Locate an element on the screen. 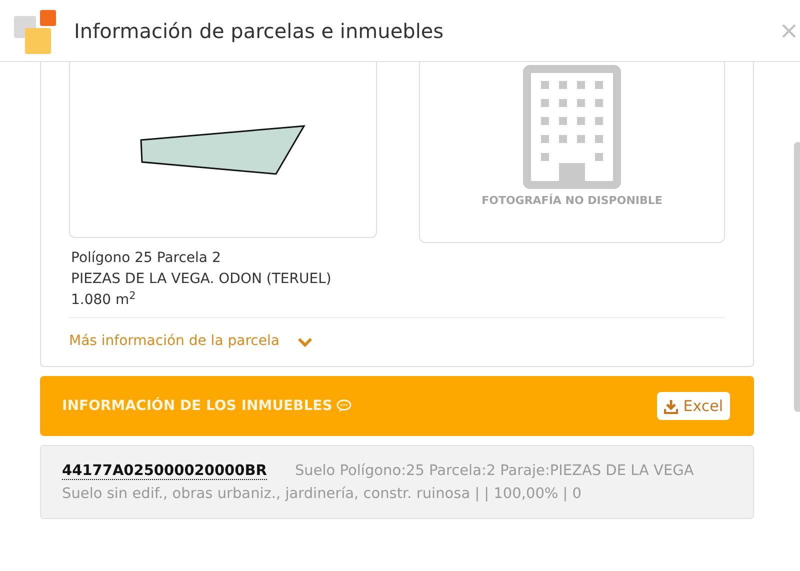 Image resolution: width=800 pixels, height=571 pixels. excel-button: Excel is located at coordinates (693, 406).